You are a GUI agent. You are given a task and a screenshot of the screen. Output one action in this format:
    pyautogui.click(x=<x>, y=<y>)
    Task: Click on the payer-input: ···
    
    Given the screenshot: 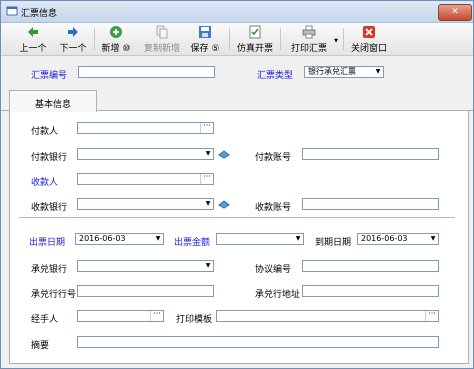 What is the action you would take?
    pyautogui.click(x=145, y=128)
    